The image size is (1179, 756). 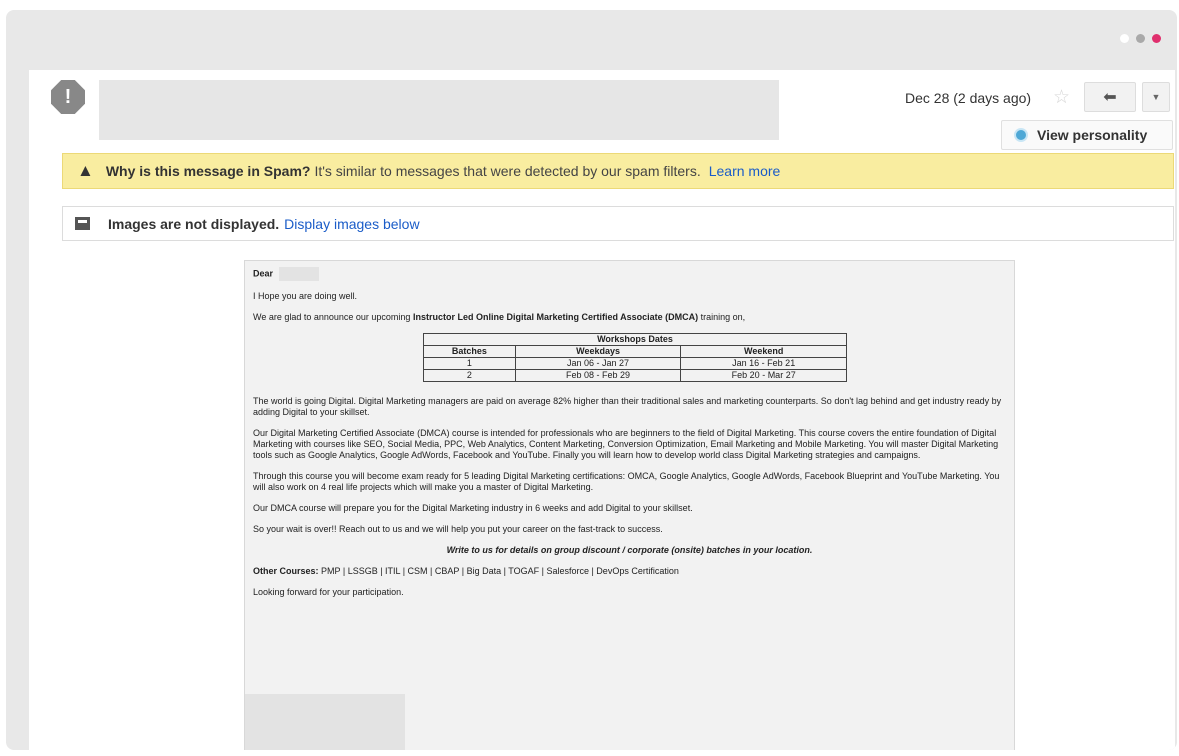 What do you see at coordinates (194, 223) in the screenshot?
I see `images-bar-title: Images are not displayed.` at bounding box center [194, 223].